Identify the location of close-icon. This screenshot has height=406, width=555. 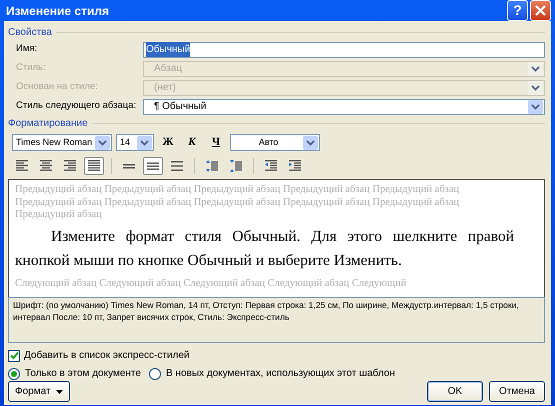
(540, 10).